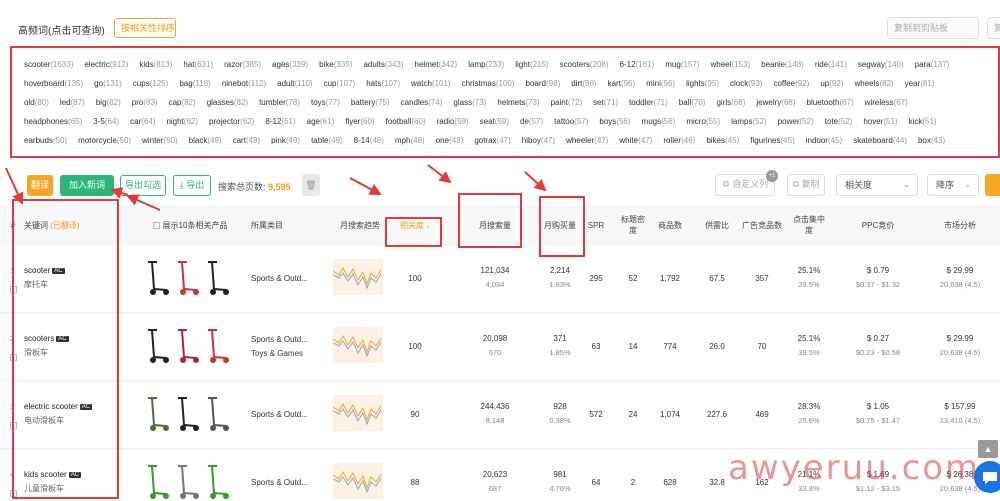 Image resolution: width=1000 pixels, height=501 pixels. I want to click on keyword-chip: indoor(45), so click(824, 140).